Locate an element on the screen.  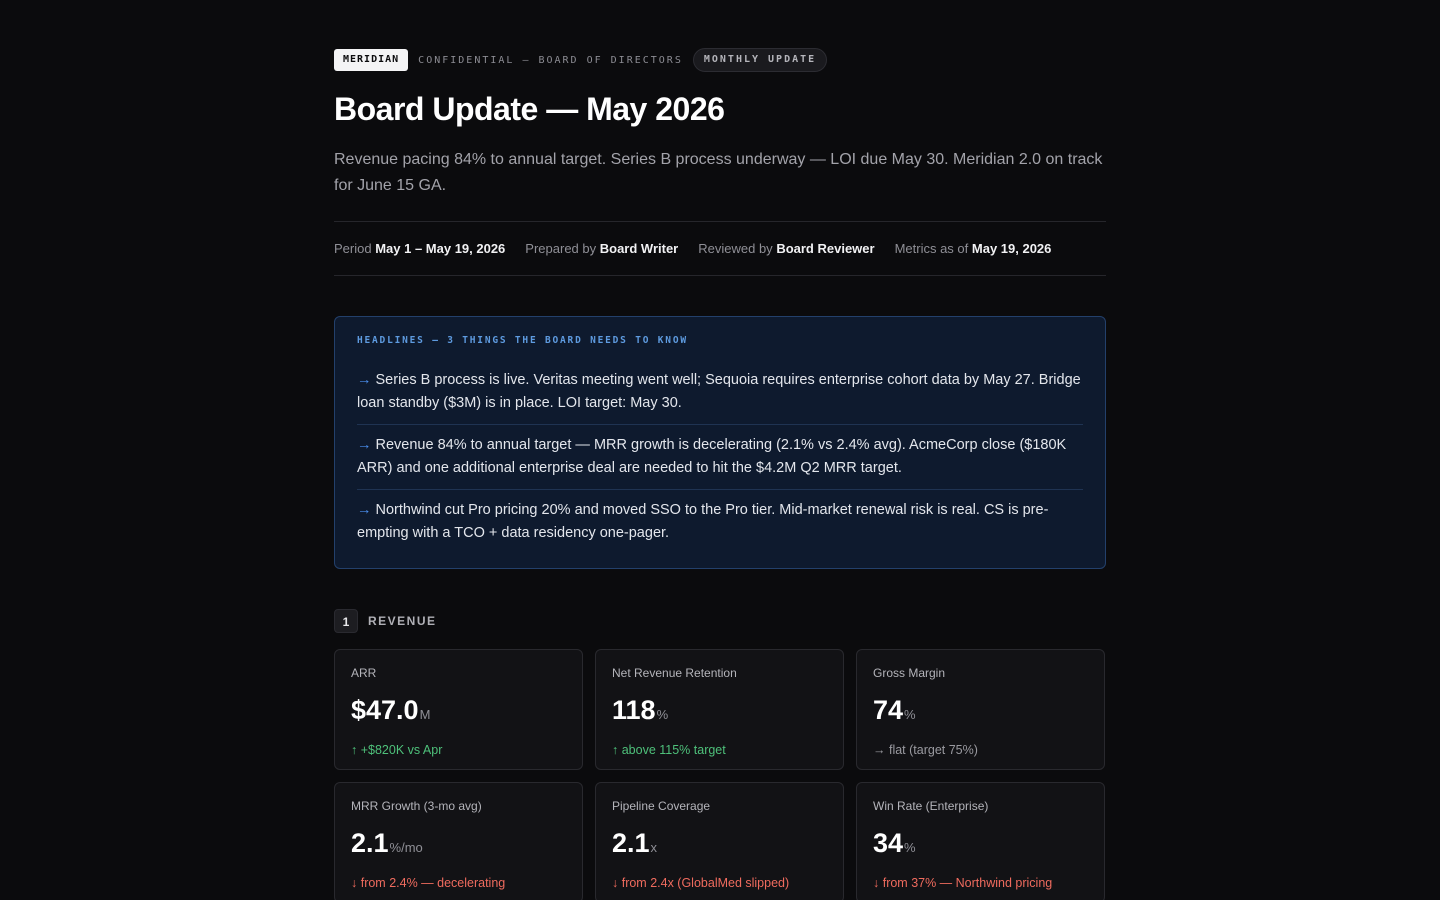
meta-metrics-value: May 19, 2026 is located at coordinates (1011, 248).